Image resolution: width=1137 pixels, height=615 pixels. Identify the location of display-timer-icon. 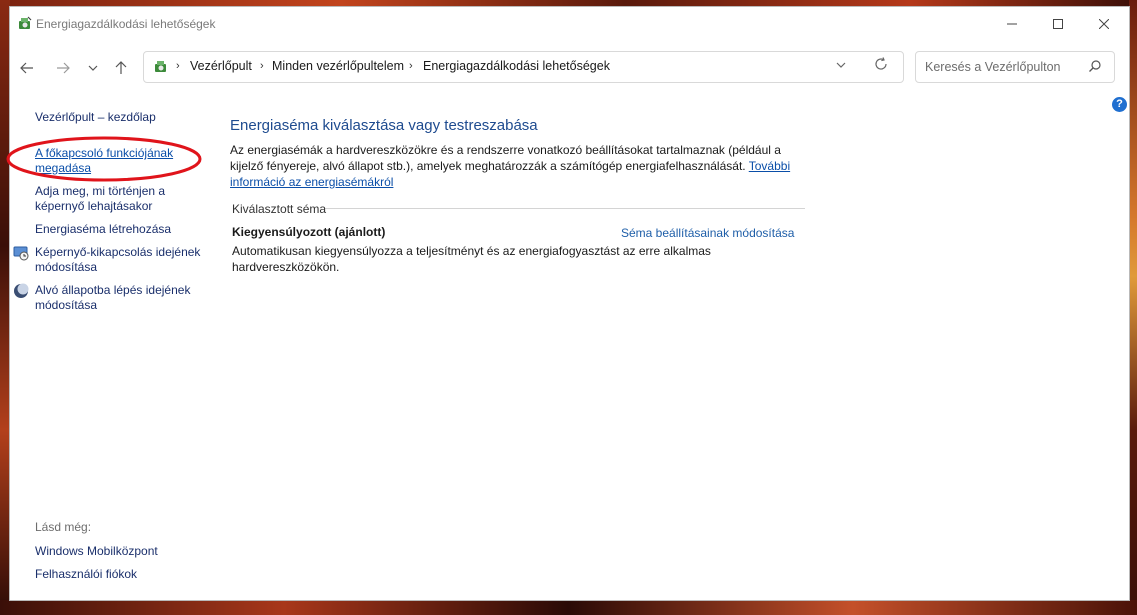
(21, 253).